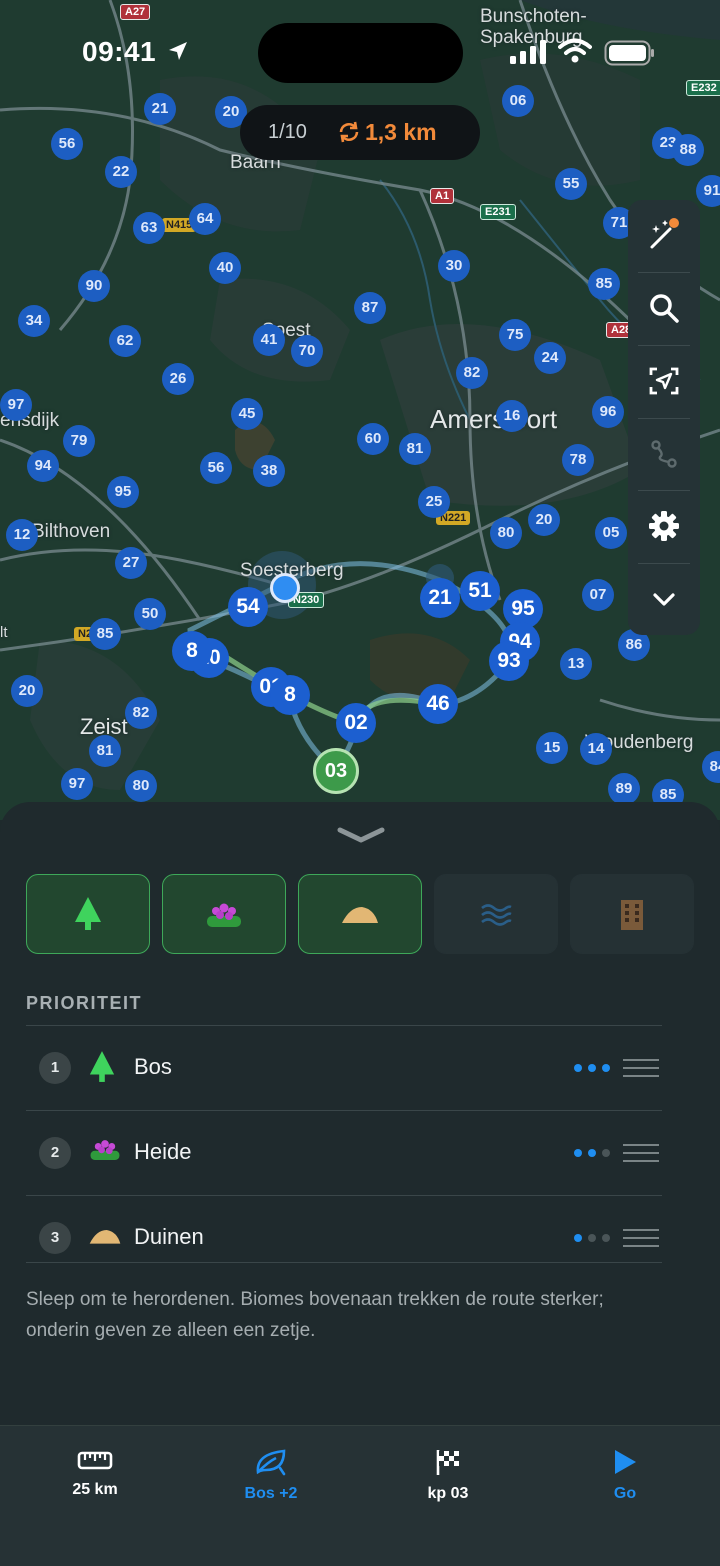  What do you see at coordinates (611, 533) in the screenshot?
I see `checkpoint-marker: 05` at bounding box center [611, 533].